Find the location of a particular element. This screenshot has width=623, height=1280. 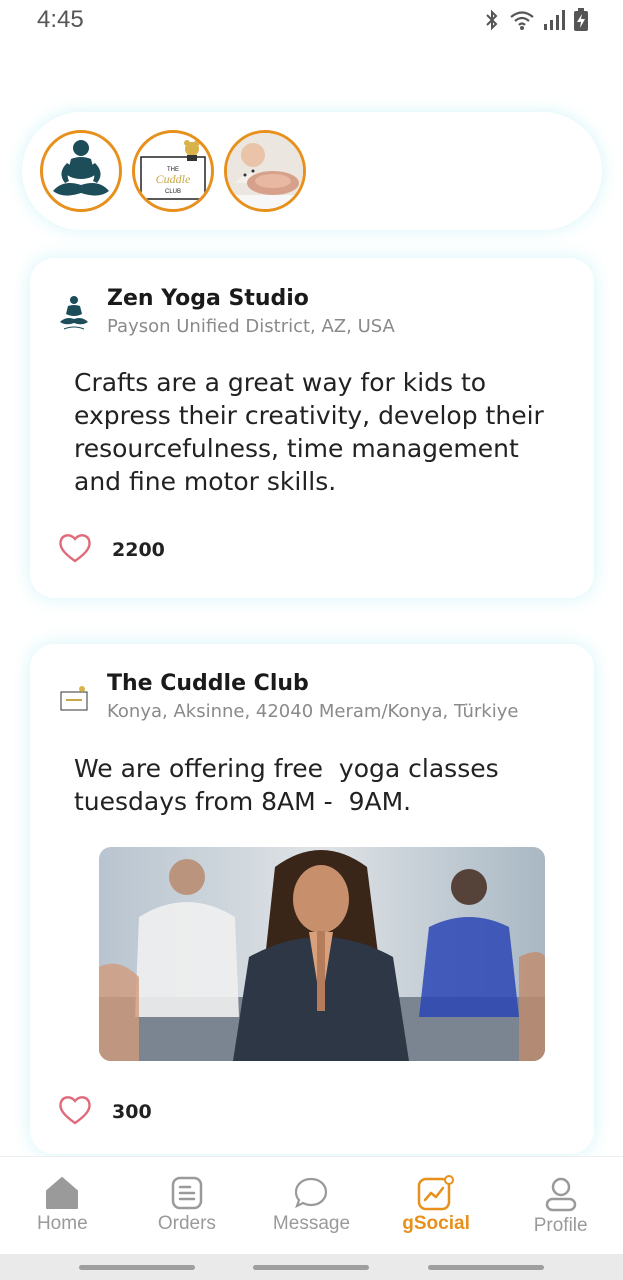

baby-photo-icon is located at coordinates (265, 171).